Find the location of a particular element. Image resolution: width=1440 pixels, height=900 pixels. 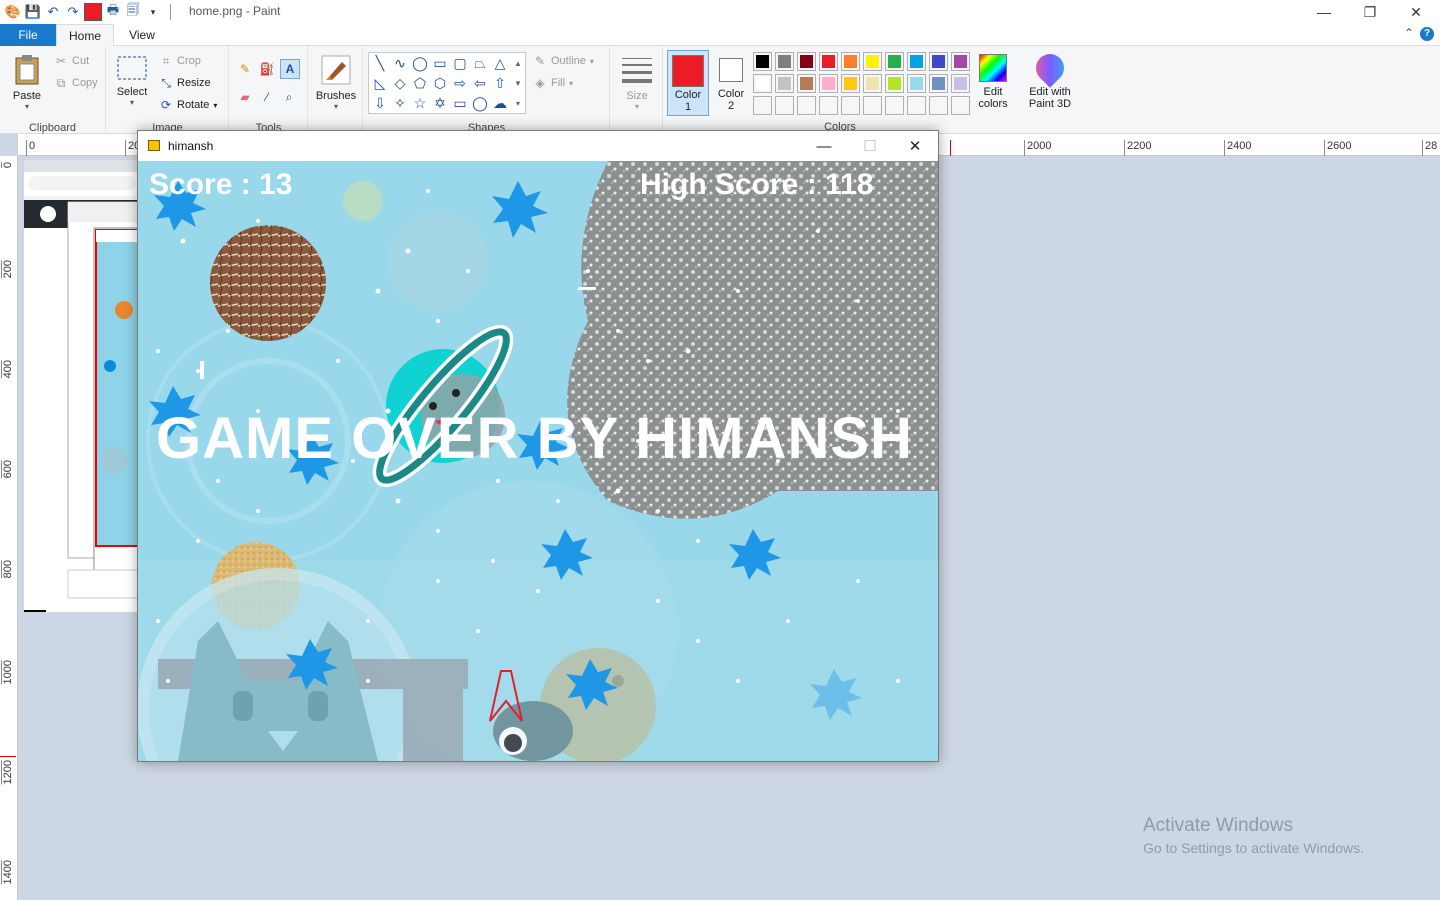

right-triangle-shape-icon: ◺ is located at coordinates (380, 83).